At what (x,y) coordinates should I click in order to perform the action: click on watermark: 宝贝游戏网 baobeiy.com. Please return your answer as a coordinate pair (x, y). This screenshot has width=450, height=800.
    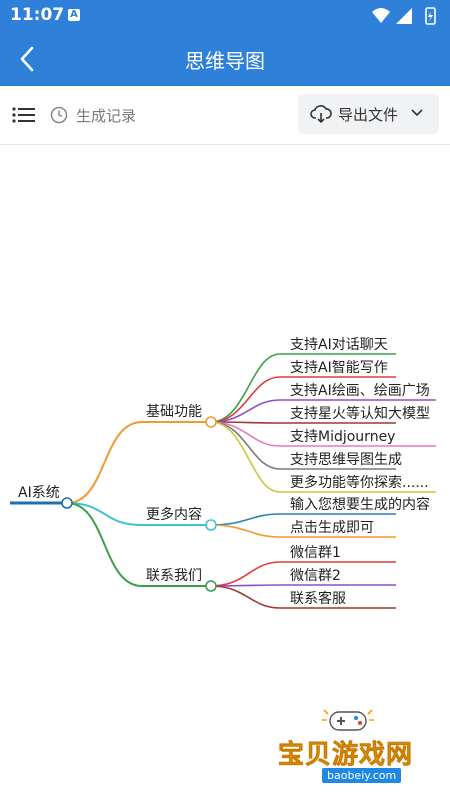
    Looking at the image, I should click on (353, 747).